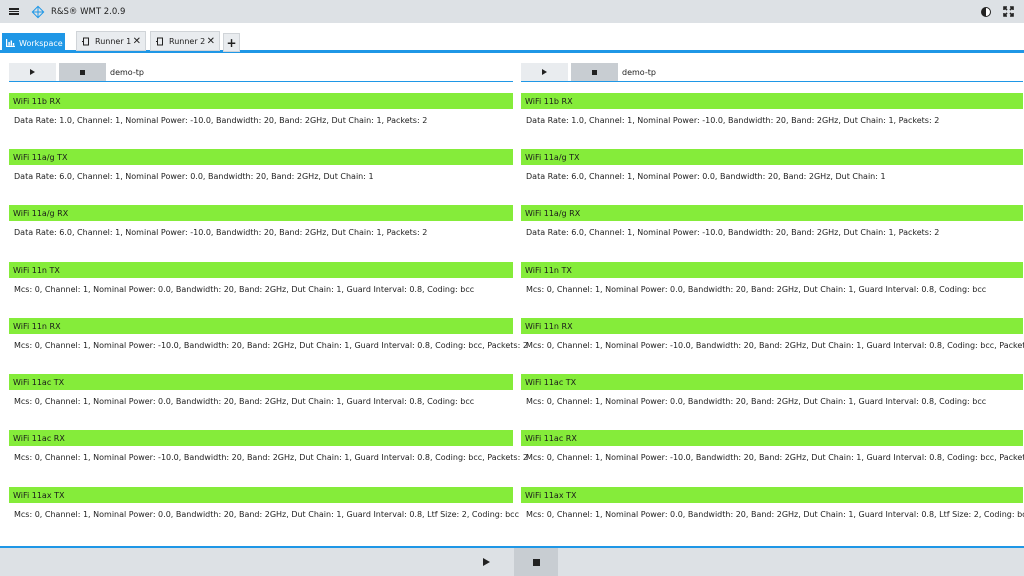 The width and height of the screenshot is (1024, 576). I want to click on tab-runner-1: Runner 1 ✕, so click(111, 41).